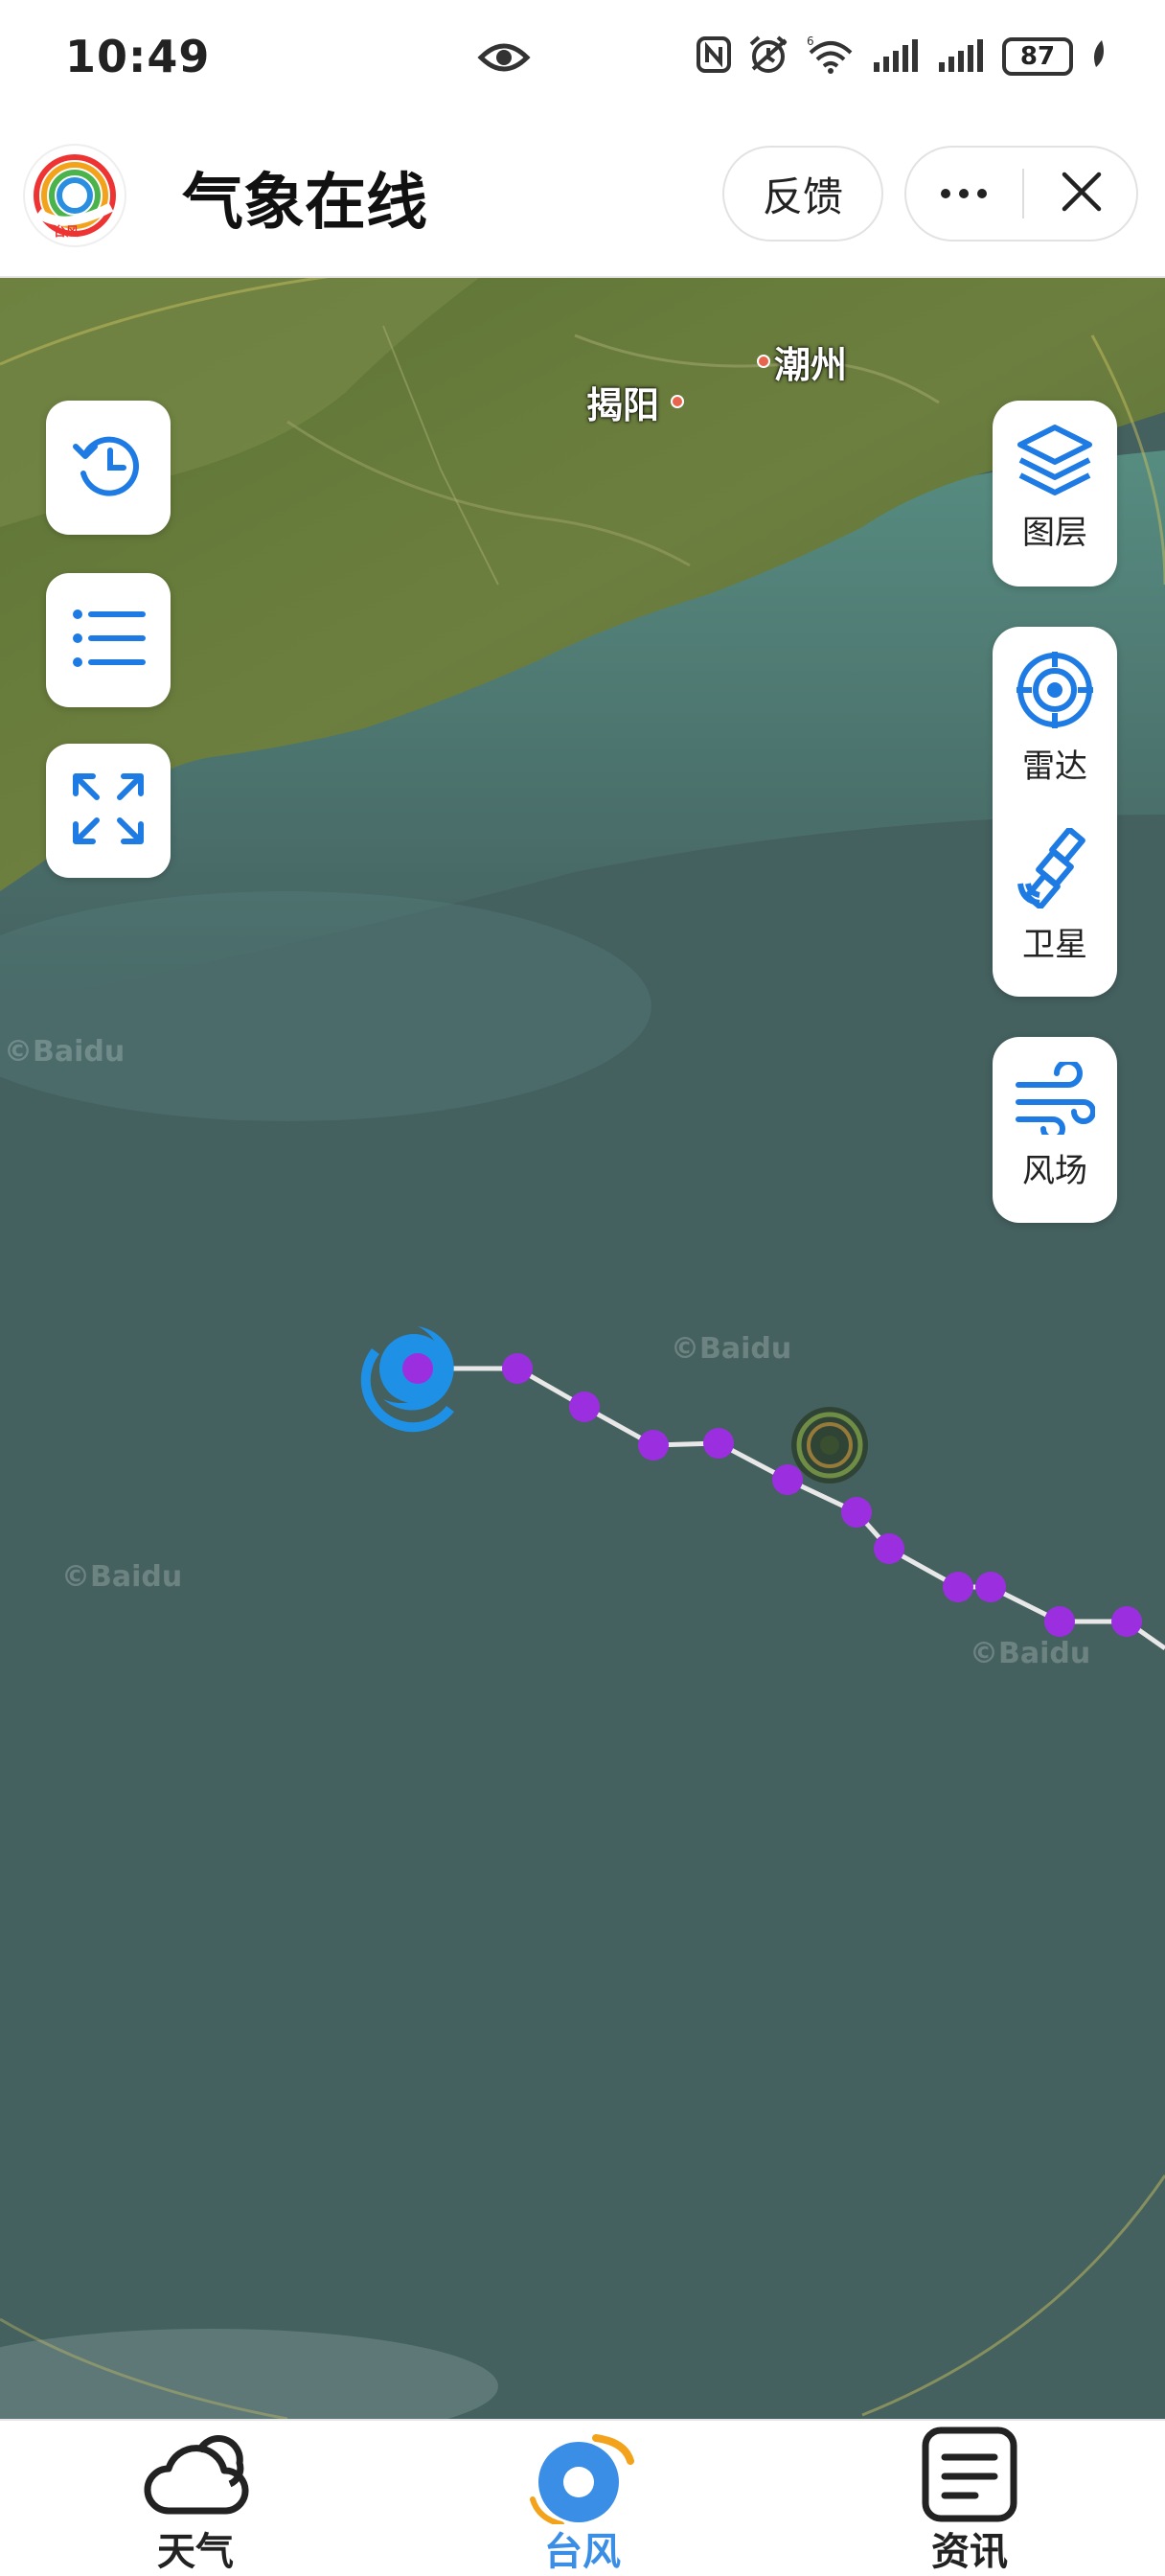 This screenshot has width=1165, height=2576. I want to click on history-button, so click(109, 468).